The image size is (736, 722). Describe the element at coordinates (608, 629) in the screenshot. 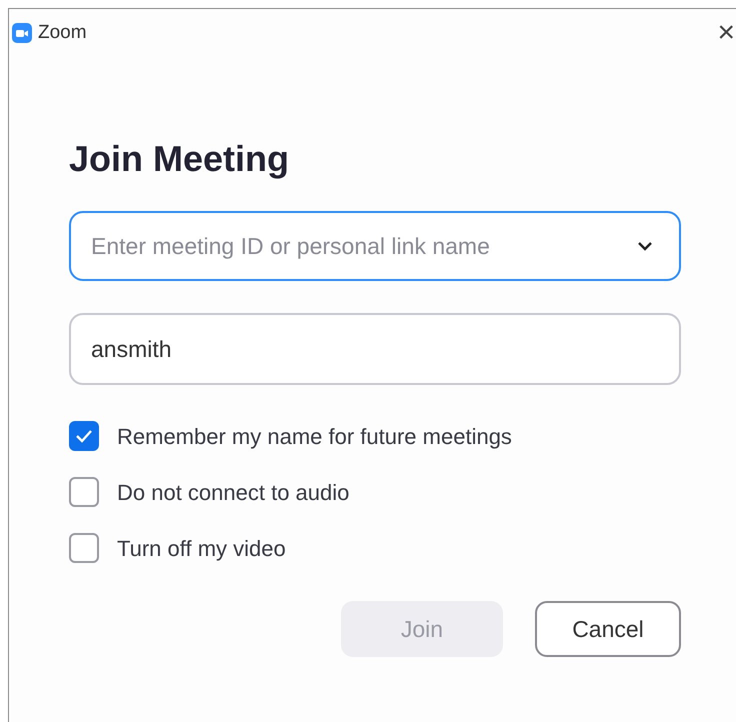

I see `cancel-button: Cancel` at that location.